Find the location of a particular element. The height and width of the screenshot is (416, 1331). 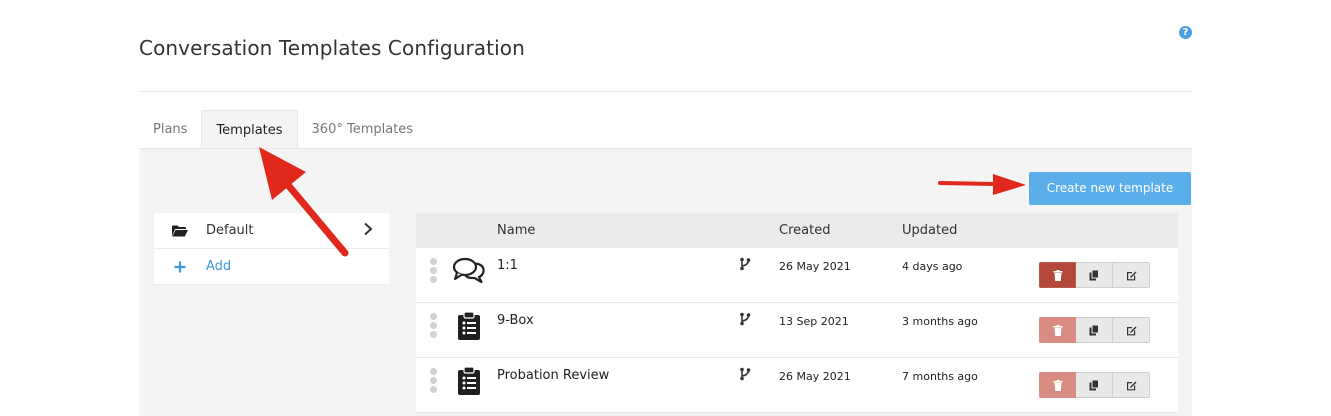

template-name: 1:1 is located at coordinates (507, 265).